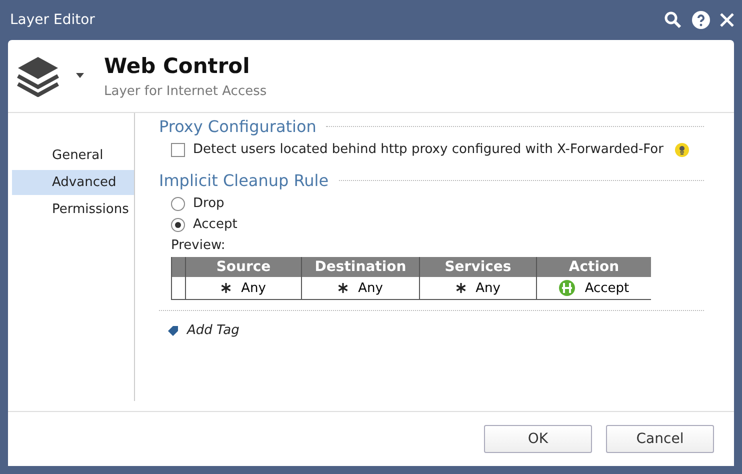  Describe the element at coordinates (52, 20) in the screenshot. I see `window-title: Layer Editor` at that location.